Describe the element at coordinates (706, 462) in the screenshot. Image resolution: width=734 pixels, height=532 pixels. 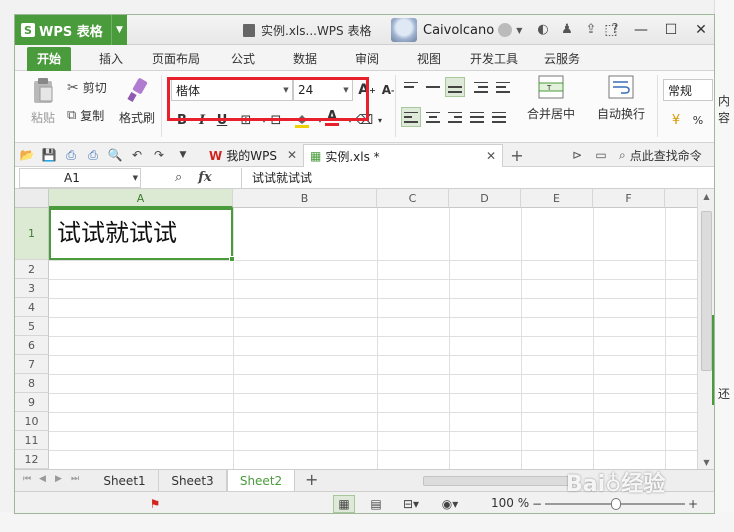
I see `scroll-down-icon: ▼` at that location.